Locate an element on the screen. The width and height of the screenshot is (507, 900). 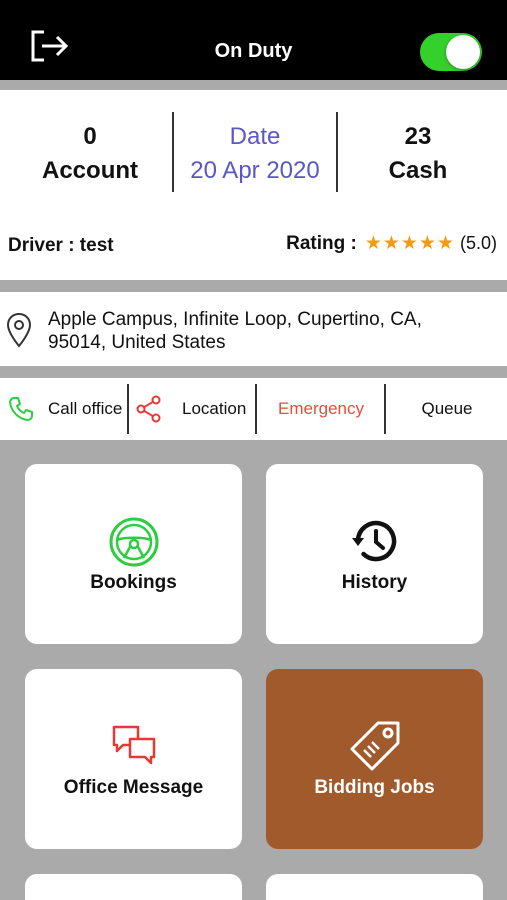
duty-toggle is located at coordinates (451, 52).